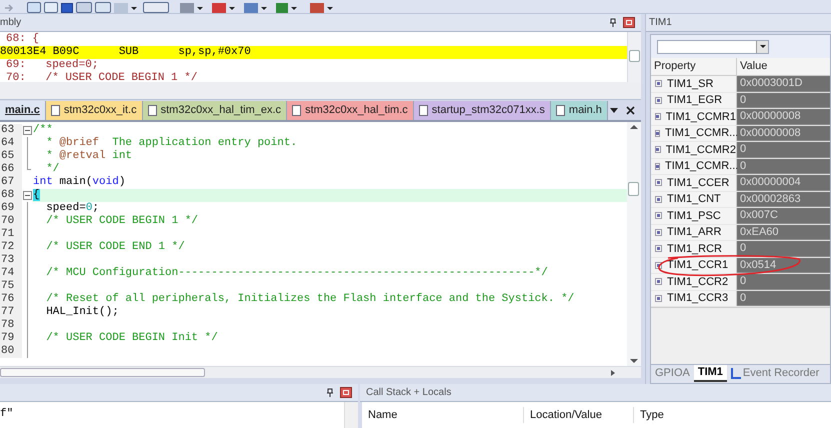 The height and width of the screenshot is (428, 831). Describe the element at coordinates (613, 373) in the screenshot. I see `scroll-right-icon` at that location.